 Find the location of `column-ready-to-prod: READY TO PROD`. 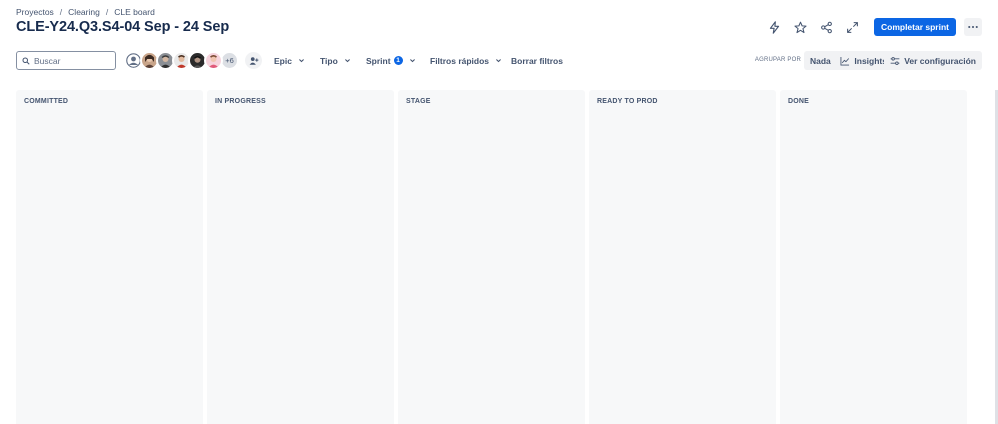

column-ready-to-prod: READY TO PROD is located at coordinates (682, 257).